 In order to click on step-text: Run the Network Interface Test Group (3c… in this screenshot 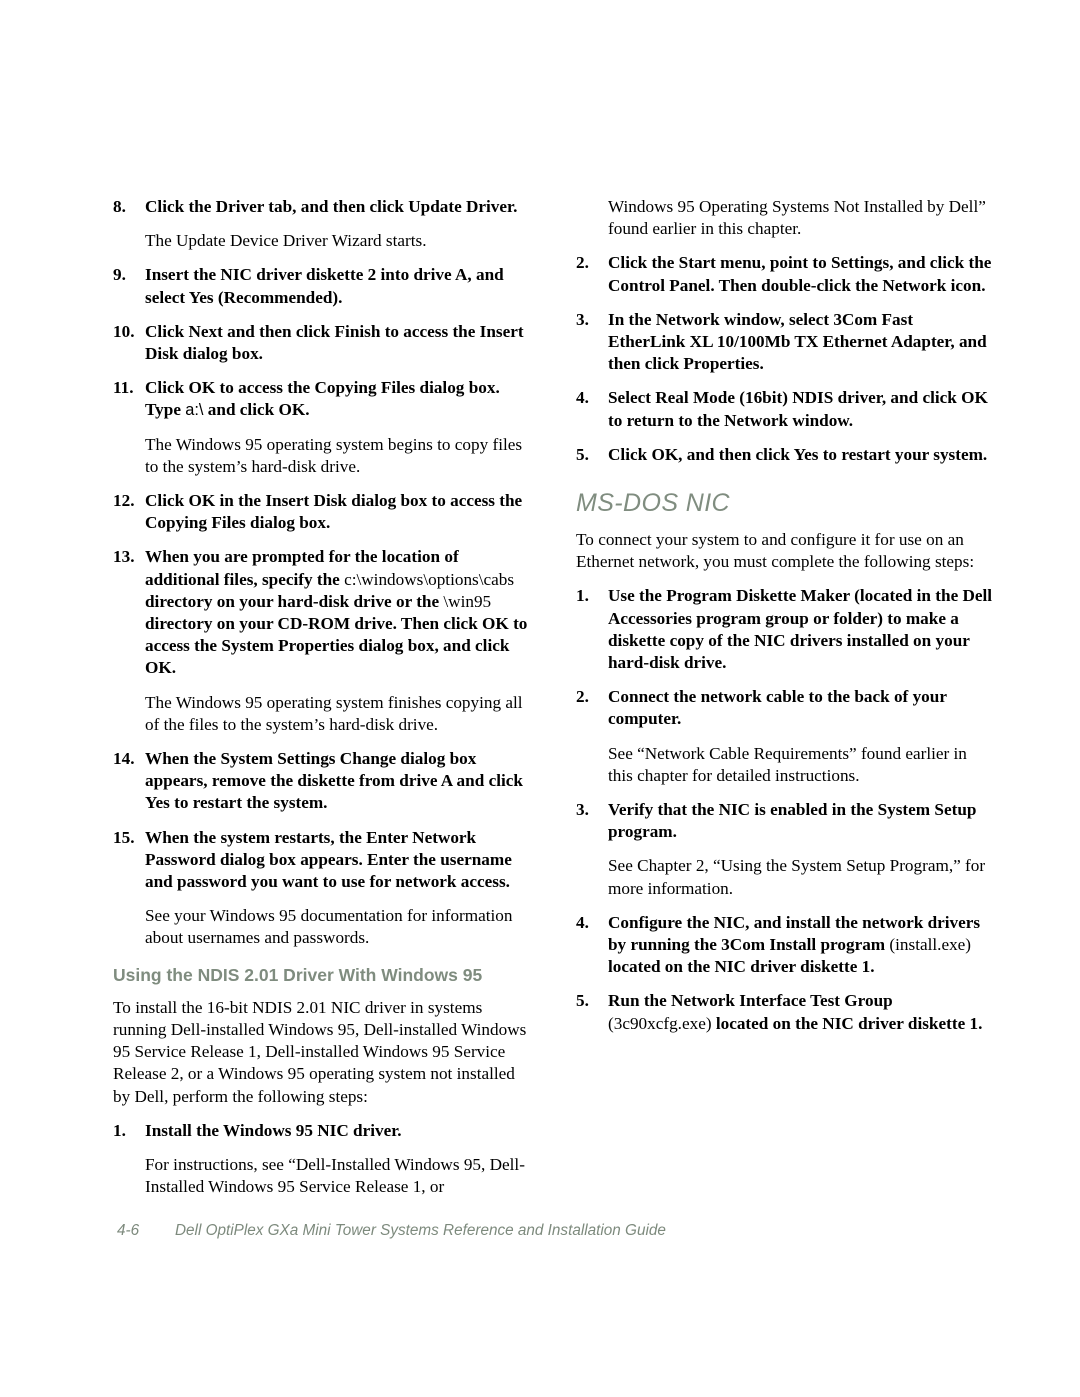, I will do `click(800, 1012)`.